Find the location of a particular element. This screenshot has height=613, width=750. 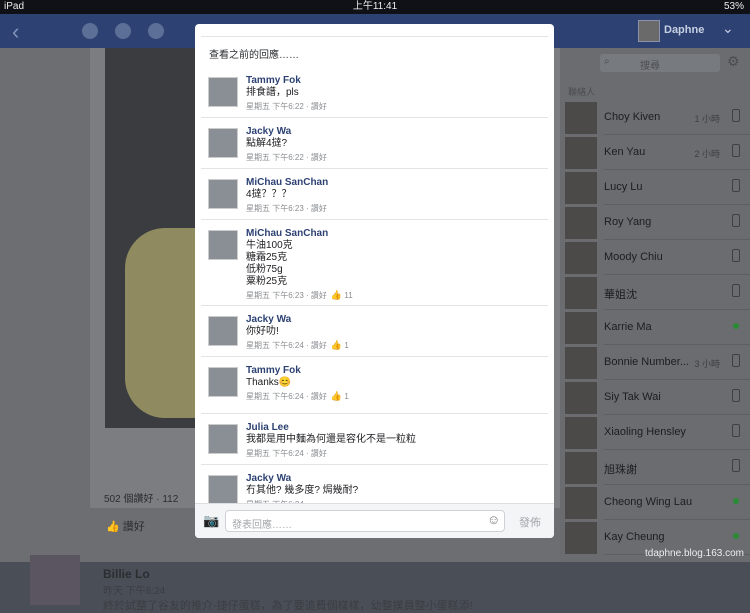

sidebar-contact: Karrie Ma is located at coordinates (657, 327).